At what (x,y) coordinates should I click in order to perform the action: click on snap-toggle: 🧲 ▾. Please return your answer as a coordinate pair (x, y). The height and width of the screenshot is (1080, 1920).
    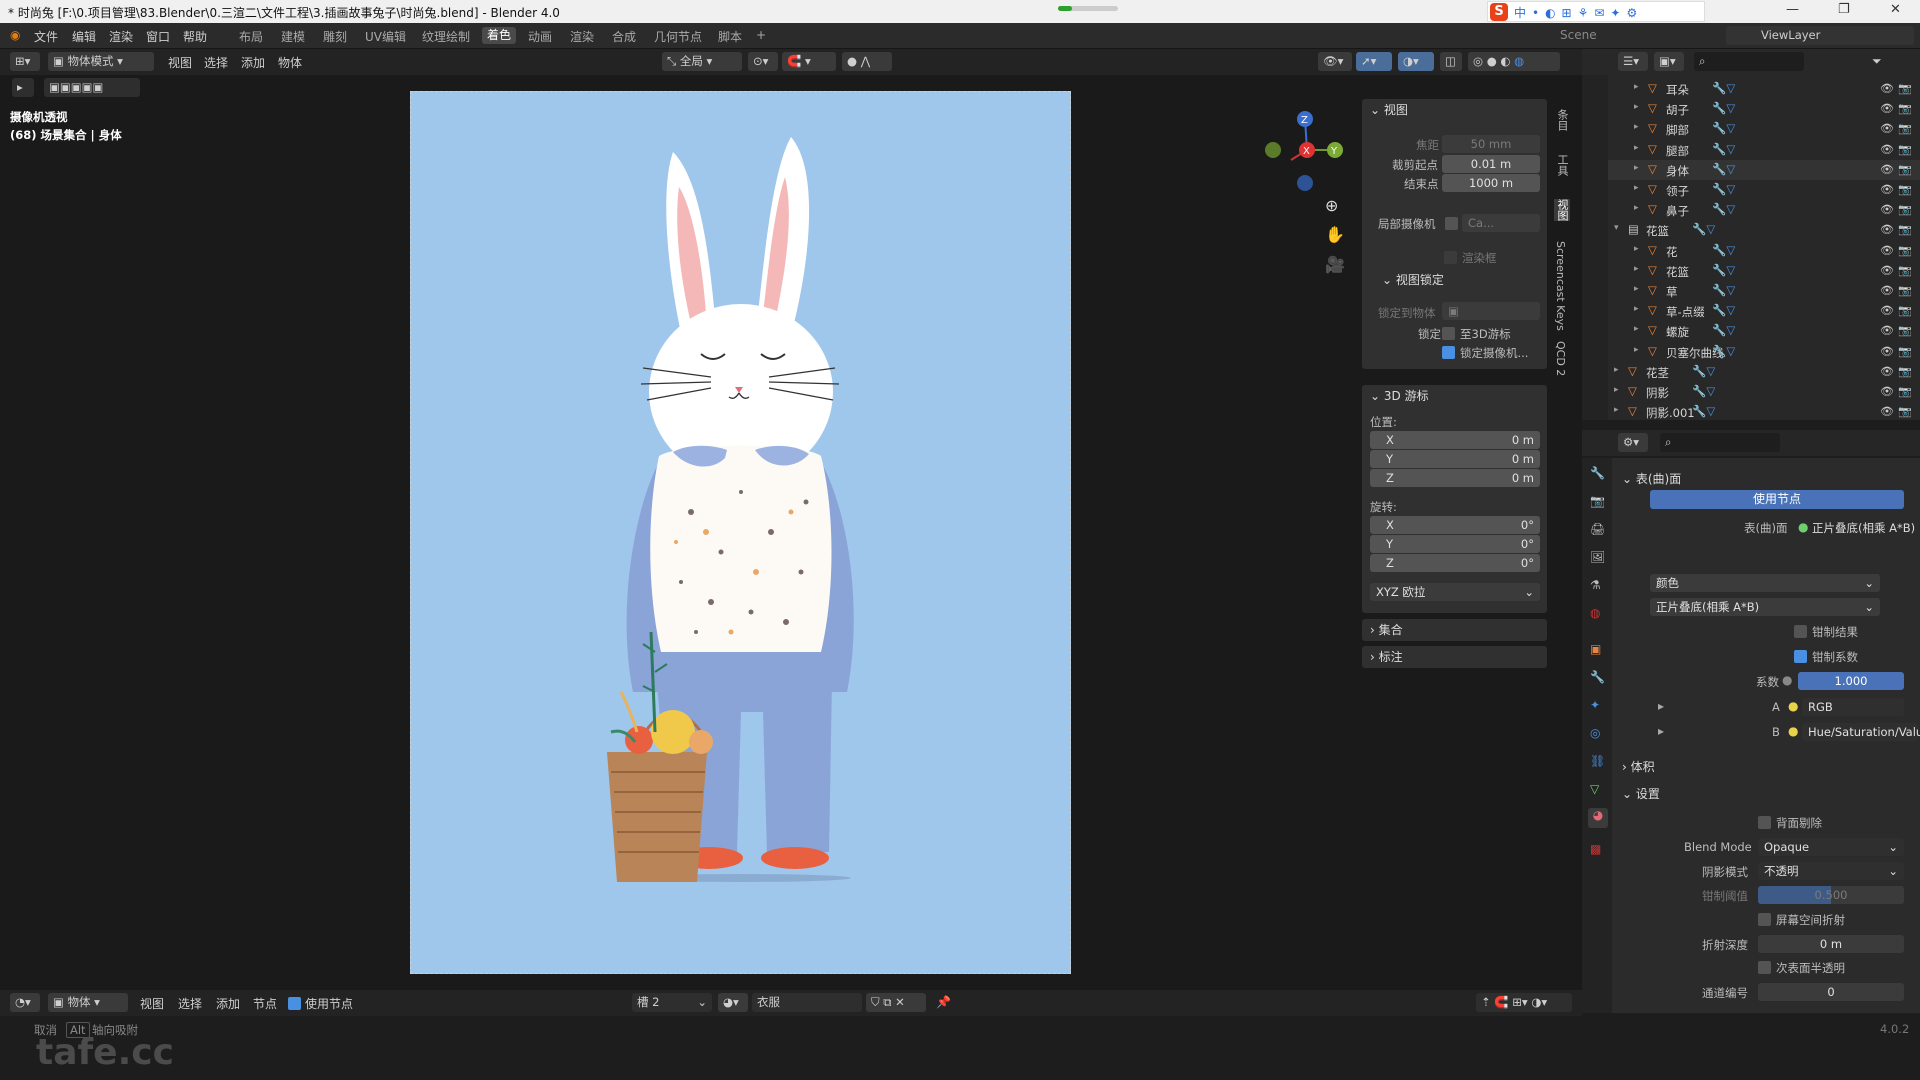
    Looking at the image, I should click on (809, 61).